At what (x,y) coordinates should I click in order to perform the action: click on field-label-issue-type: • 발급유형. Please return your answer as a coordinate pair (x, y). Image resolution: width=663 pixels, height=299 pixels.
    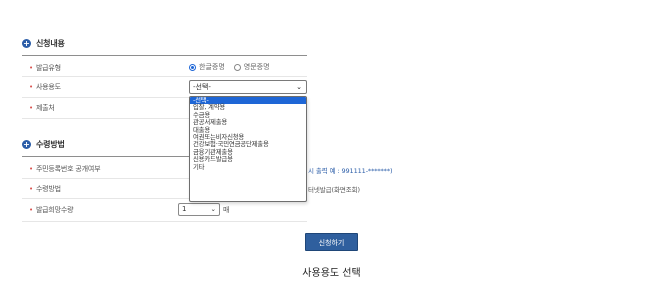
    Looking at the image, I should click on (45, 68).